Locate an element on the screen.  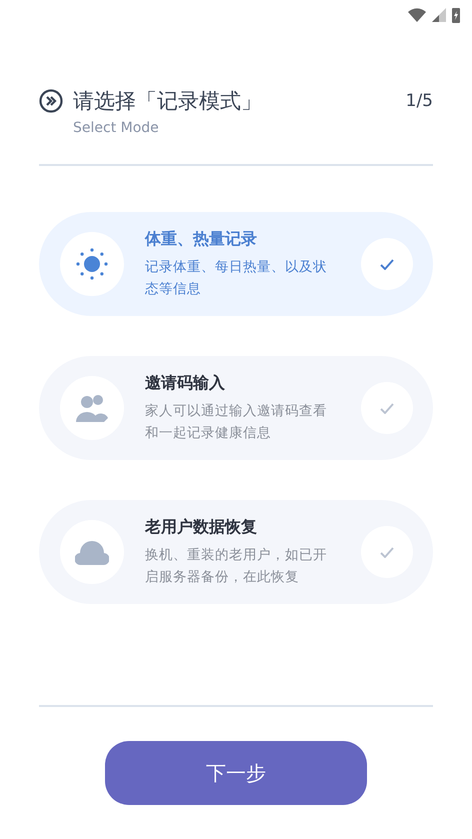
cloud-icon is located at coordinates (92, 552).